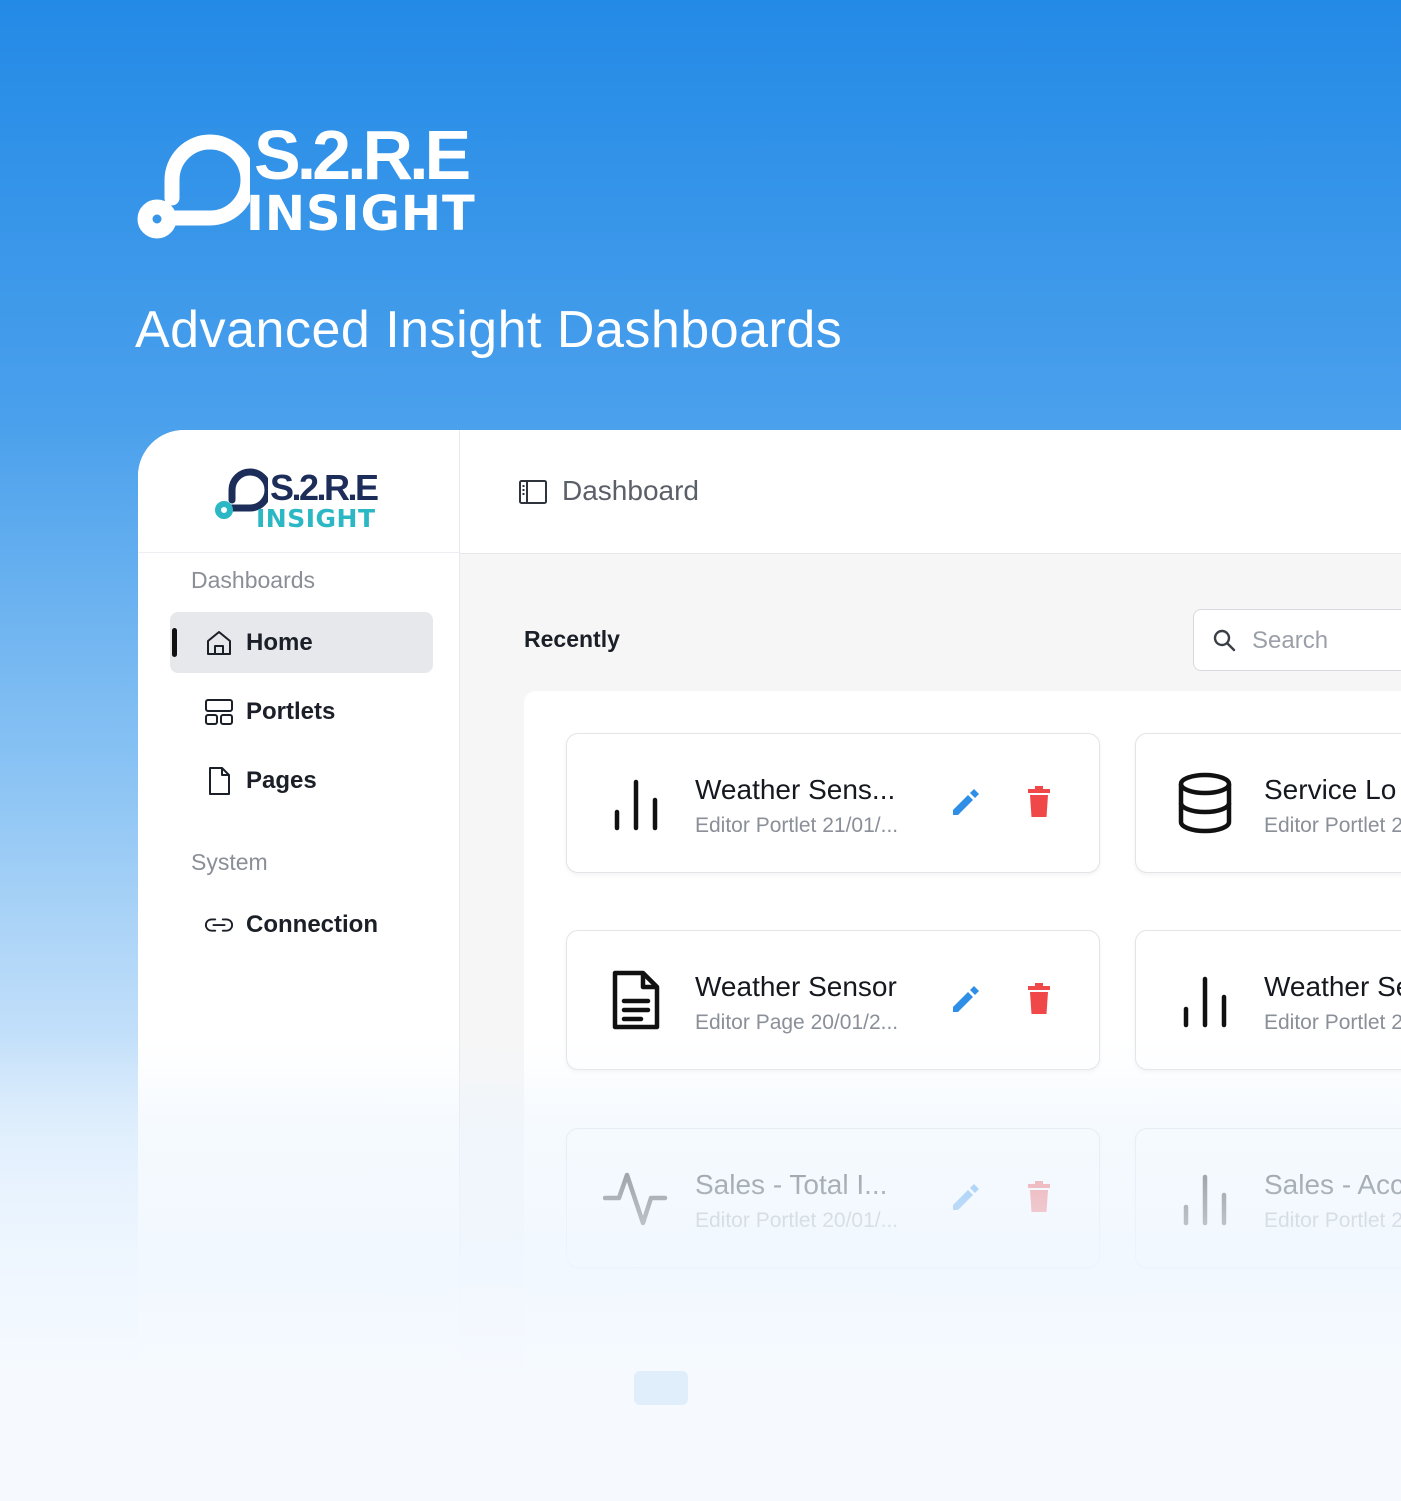 This screenshot has width=1401, height=1501. I want to click on page-title: Dashboard, so click(630, 490).